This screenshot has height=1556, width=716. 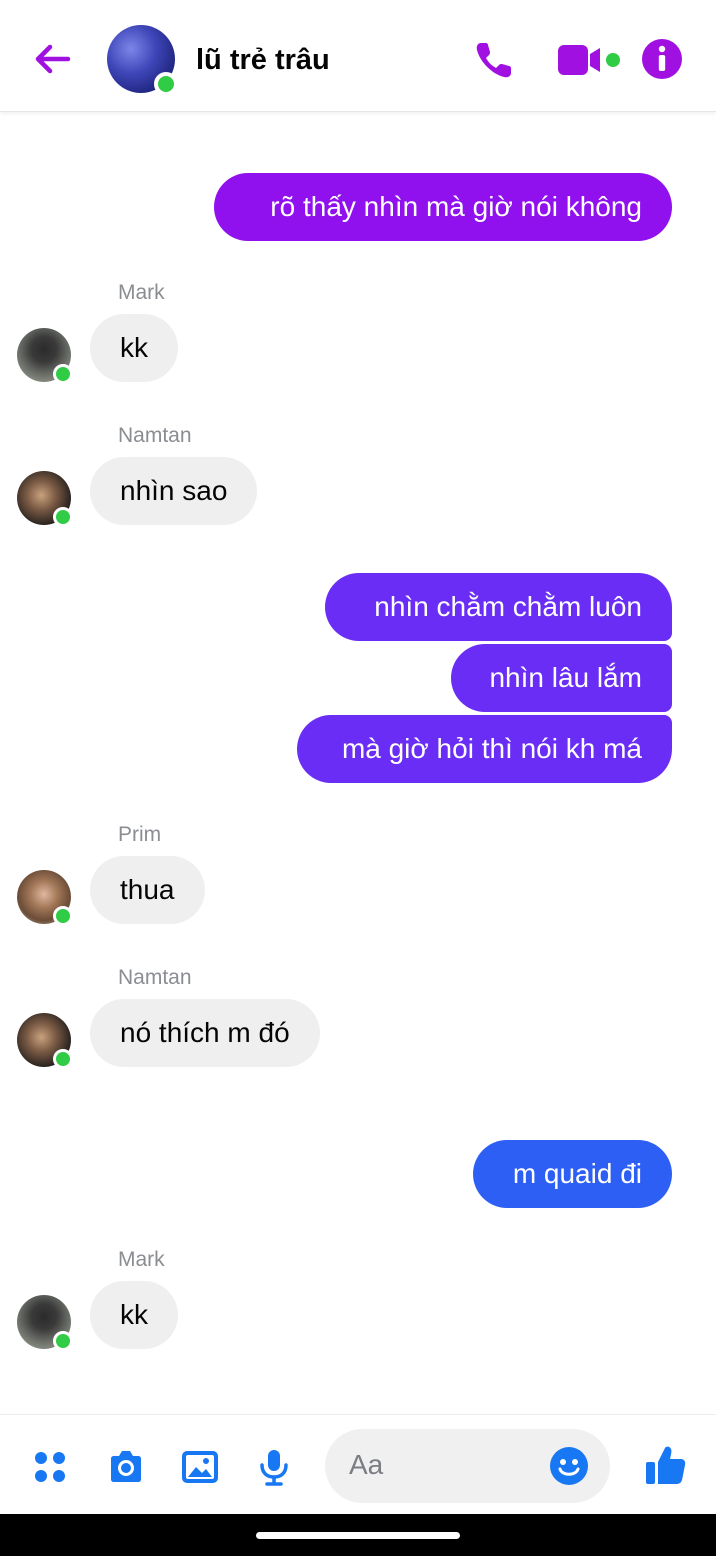 I want to click on system-navigation-bar, so click(x=358, y=1535).